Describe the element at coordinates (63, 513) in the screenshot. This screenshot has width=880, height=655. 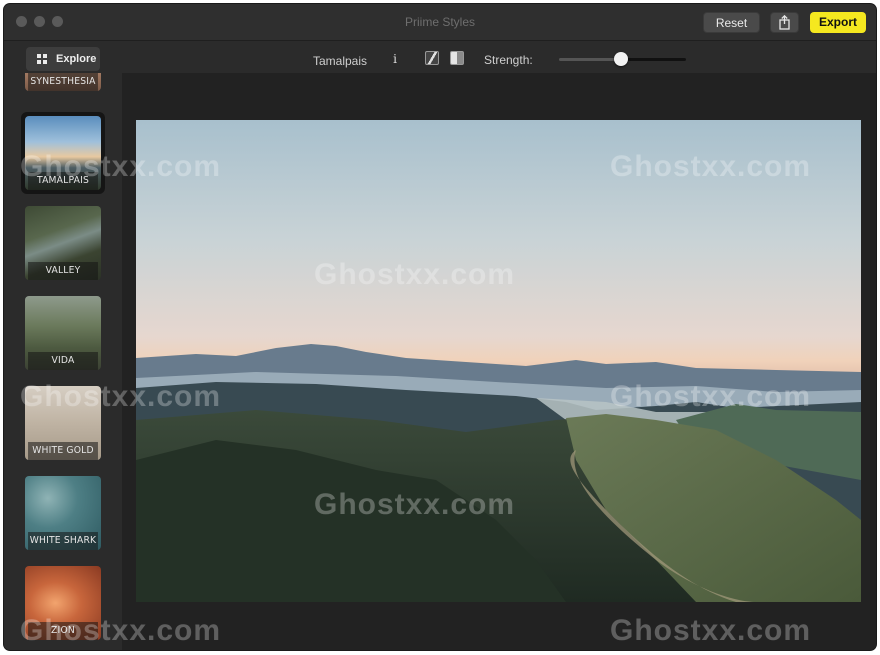
I see `style-item-white-shark: WHITE SHARK` at that location.